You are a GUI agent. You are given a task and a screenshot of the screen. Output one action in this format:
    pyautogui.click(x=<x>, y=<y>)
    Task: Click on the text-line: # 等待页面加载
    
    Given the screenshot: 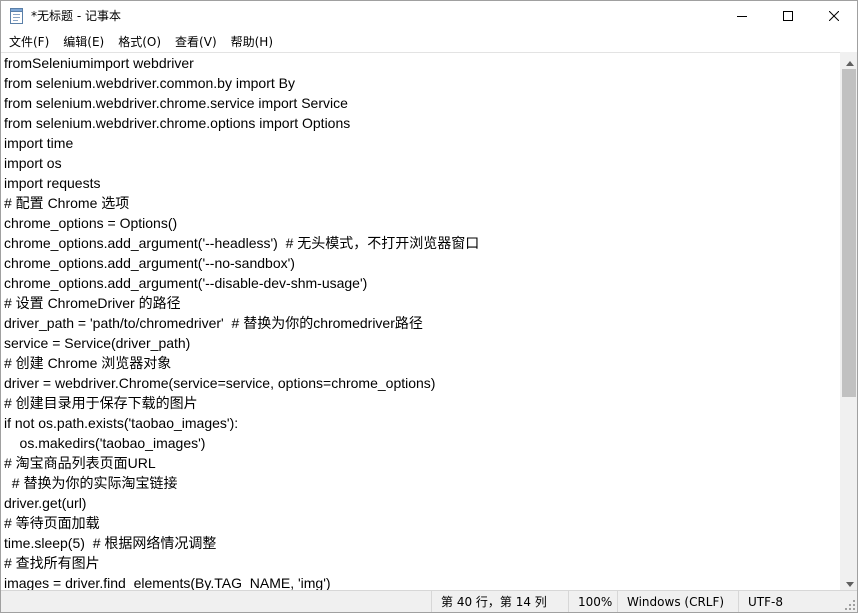 What is the action you would take?
    pyautogui.click(x=420, y=523)
    